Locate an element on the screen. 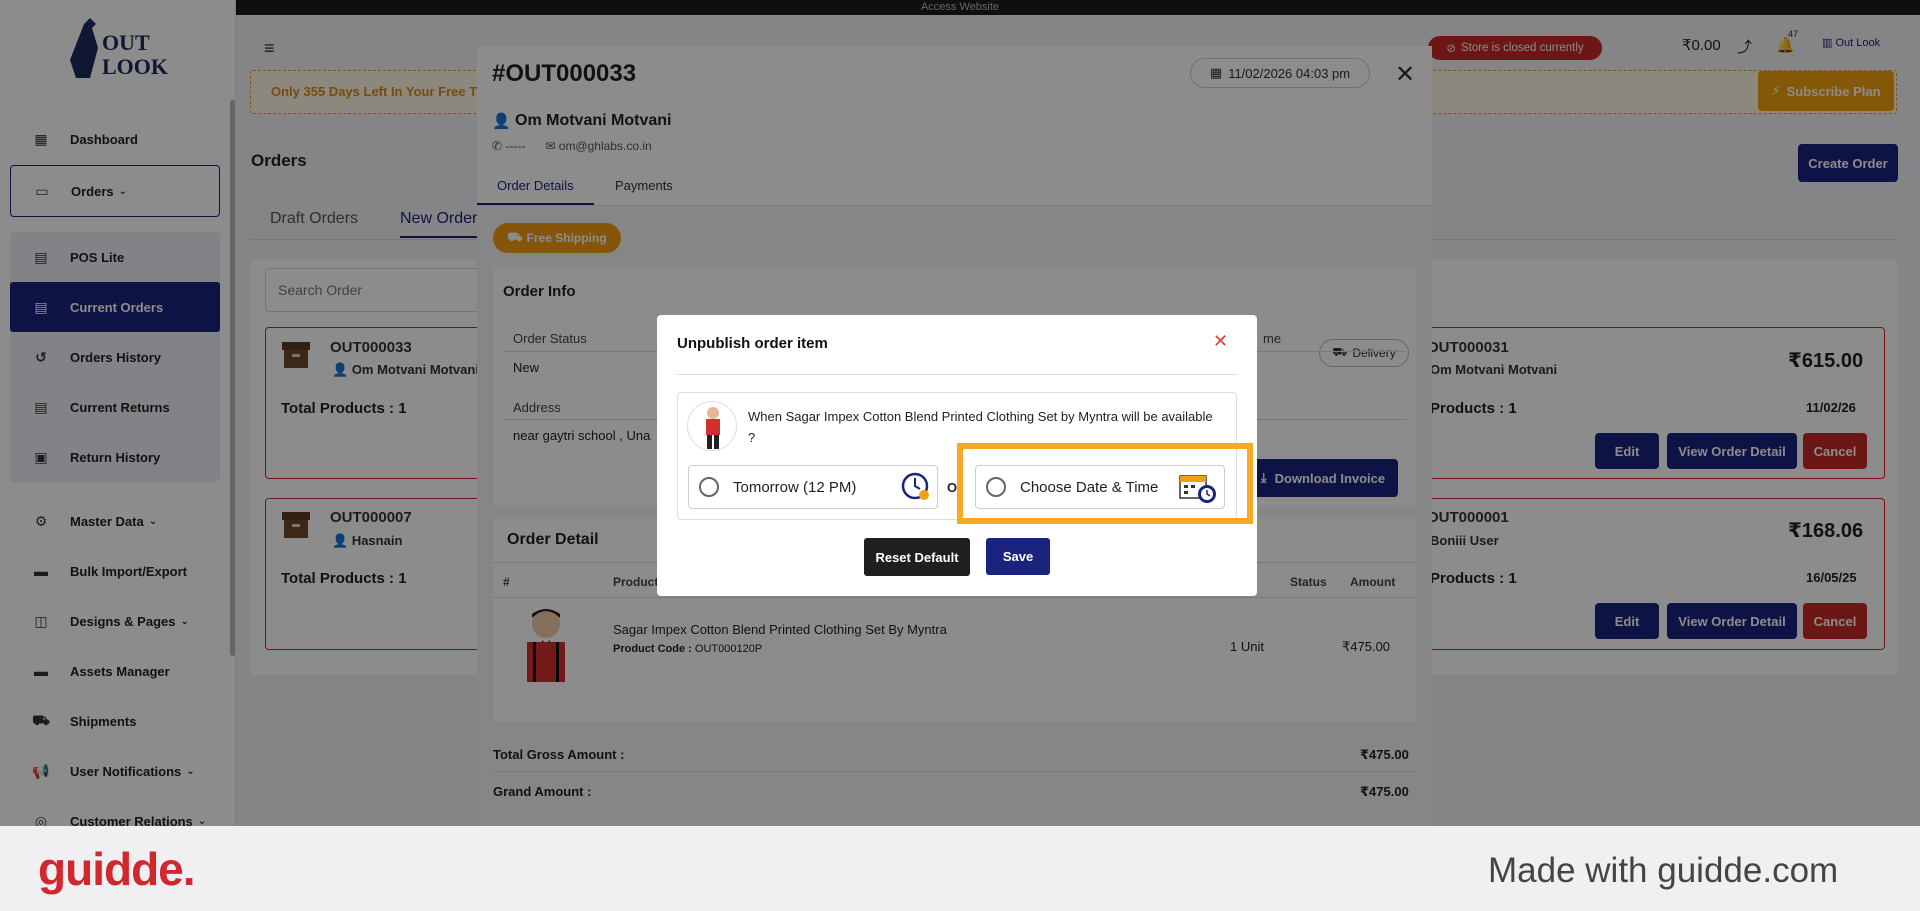 This screenshot has height=911, width=1920. save-button: Save is located at coordinates (1018, 556).